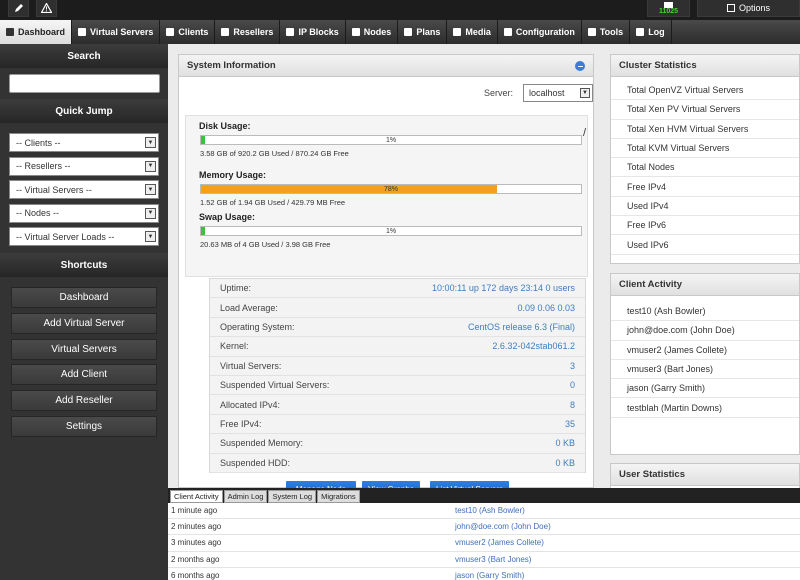 Image resolution: width=800 pixels, height=580 pixels. I want to click on gear-icon, so click(507, 32).